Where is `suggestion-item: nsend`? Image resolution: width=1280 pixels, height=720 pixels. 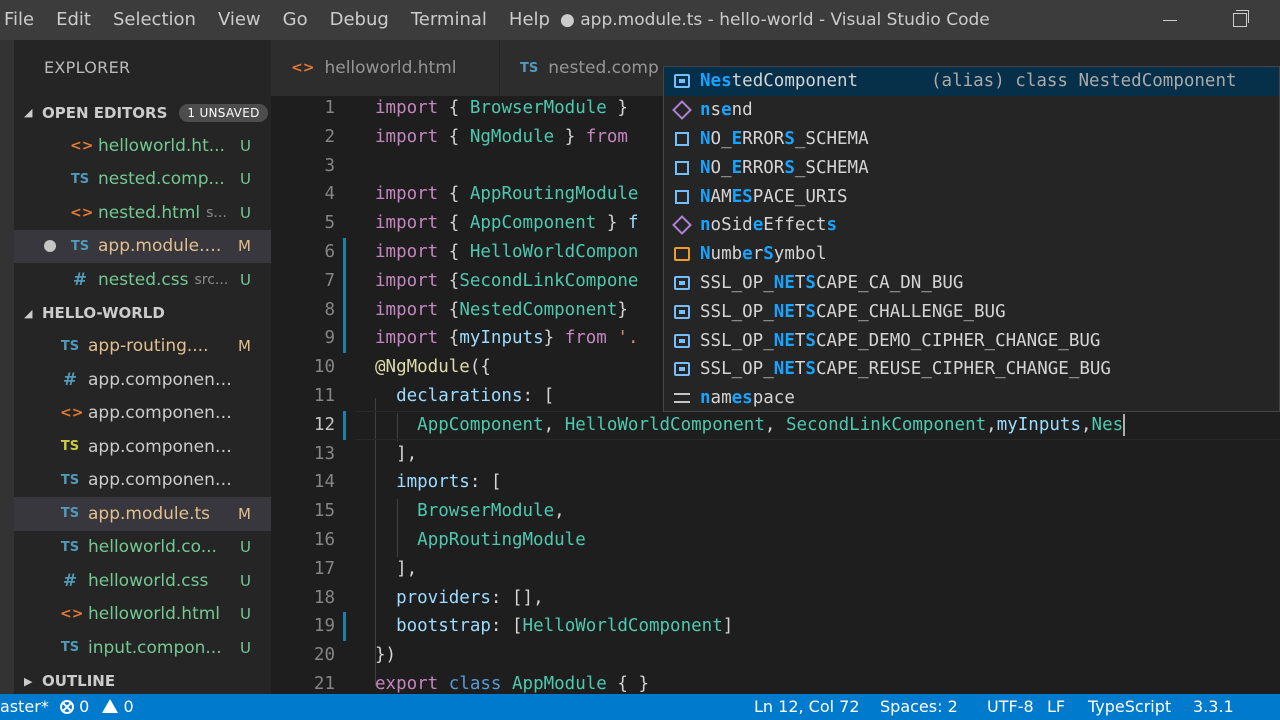 suggestion-item: nsend is located at coordinates (971, 110).